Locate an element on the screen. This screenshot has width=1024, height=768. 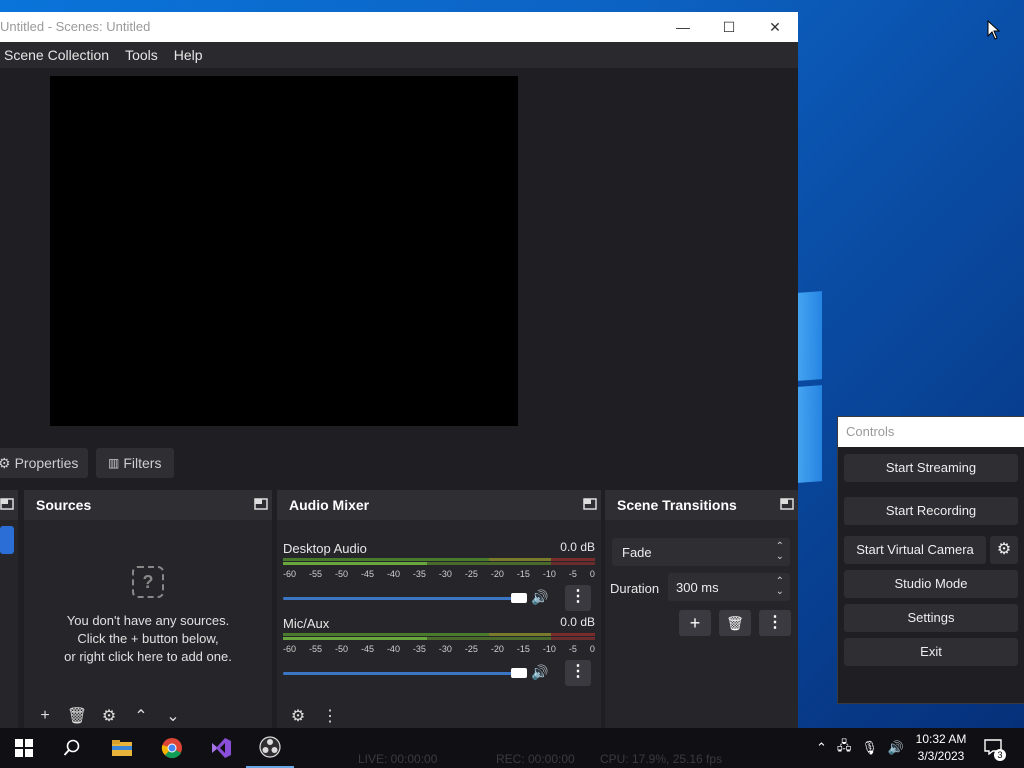
spin-arrows-icon: ⌃ ⌄ is located at coordinates (780, 587).